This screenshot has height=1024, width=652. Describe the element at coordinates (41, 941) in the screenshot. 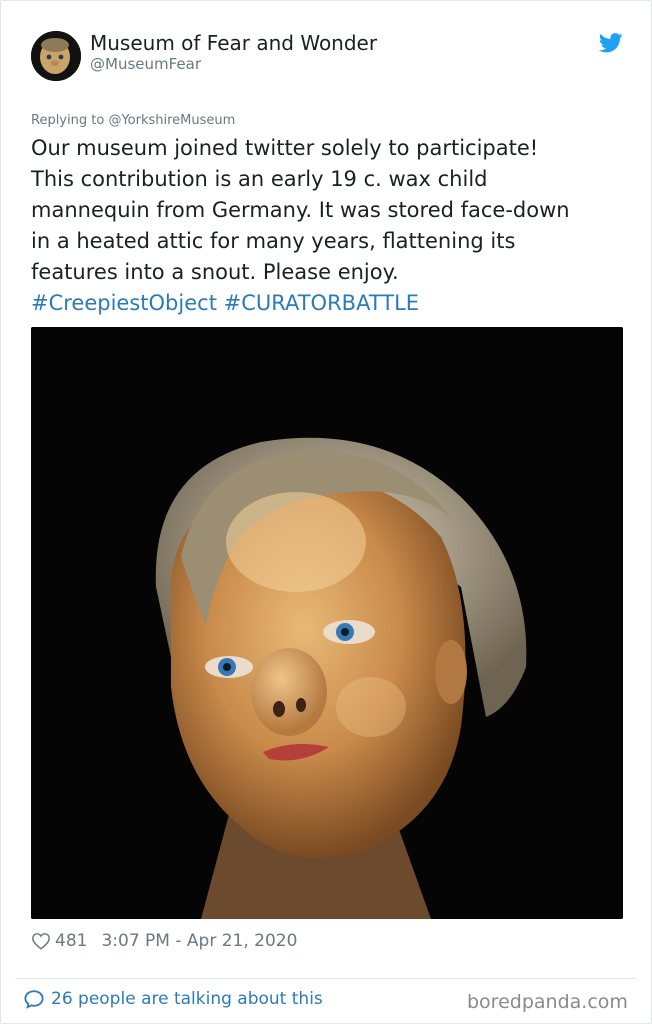

I see `heart-icon` at that location.